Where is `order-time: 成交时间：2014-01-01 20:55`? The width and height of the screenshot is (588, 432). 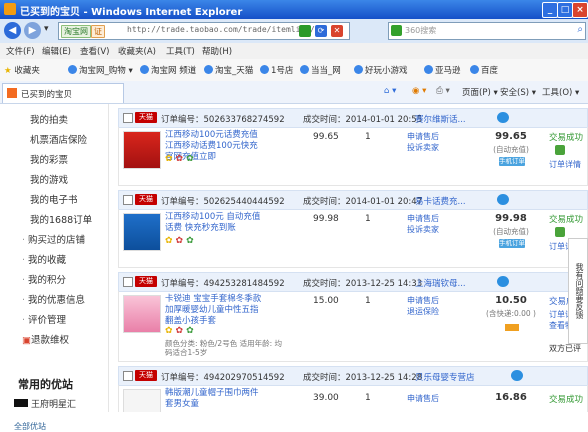
order-time: 成交时间：2014-01-01 20:55 is located at coordinates (363, 120).